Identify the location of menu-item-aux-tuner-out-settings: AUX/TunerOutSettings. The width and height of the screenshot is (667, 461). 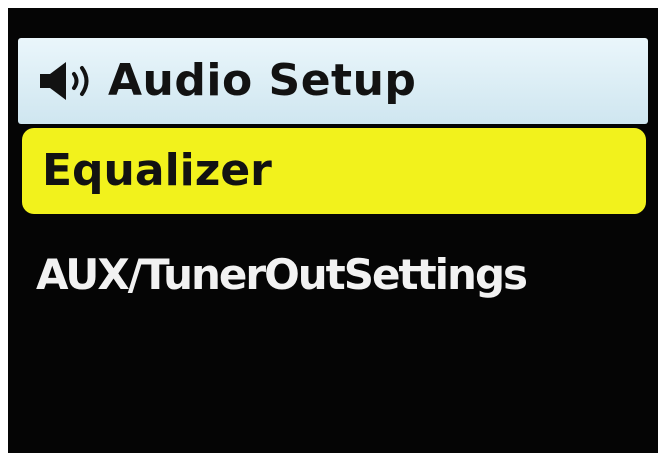
(334, 275).